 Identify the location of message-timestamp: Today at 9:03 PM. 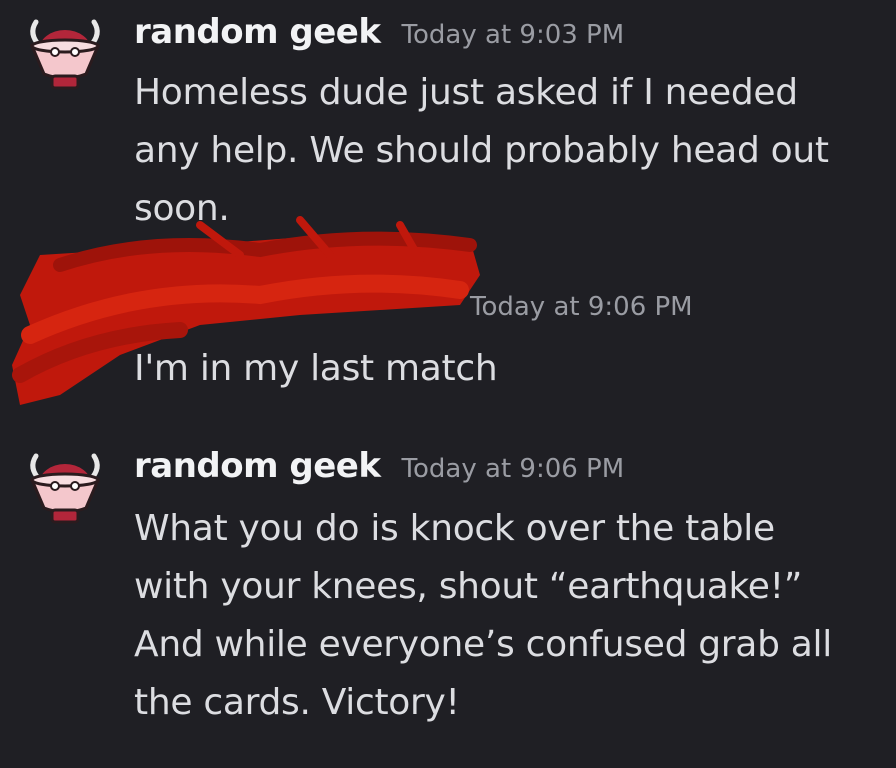
(513, 35).